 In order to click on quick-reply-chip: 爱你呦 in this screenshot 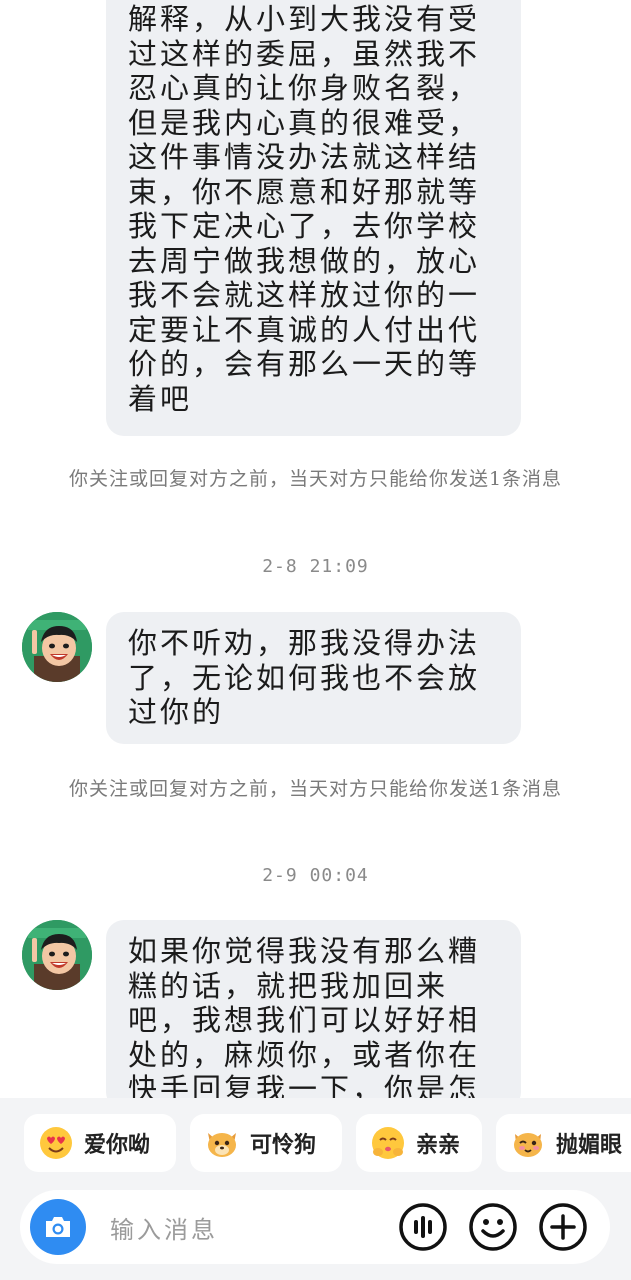, I will do `click(100, 1143)`.